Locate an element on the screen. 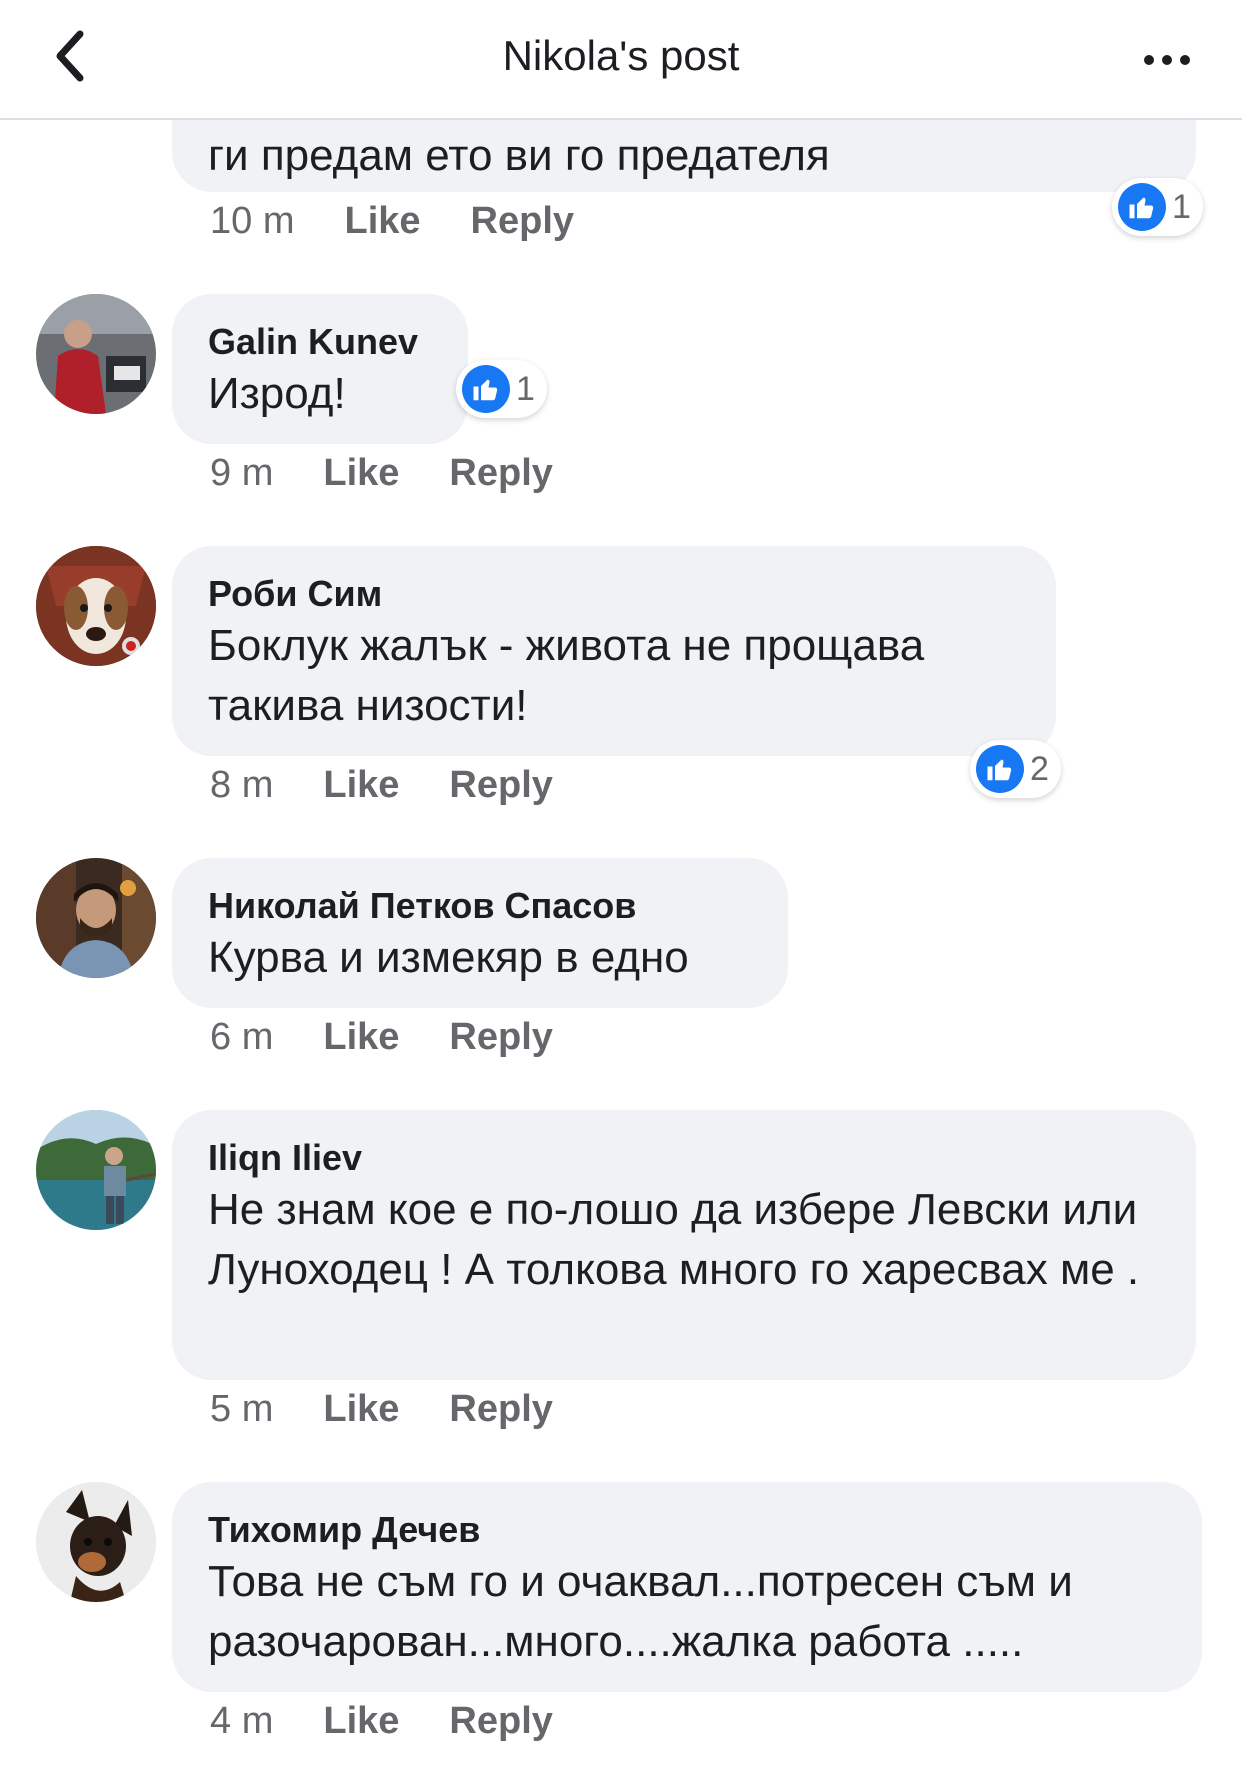 The height and width of the screenshot is (1776, 1242). comment-text: ги предам ето ви го предателя is located at coordinates (519, 155).